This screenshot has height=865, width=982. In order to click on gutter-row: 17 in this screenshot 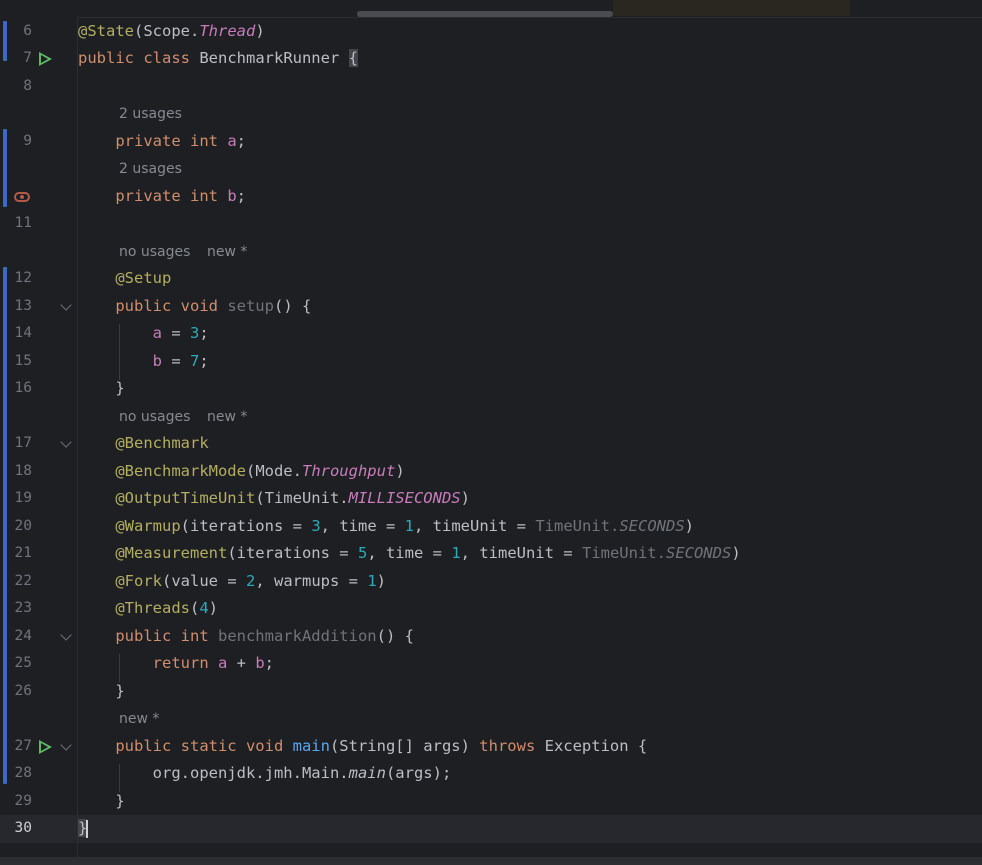, I will do `click(38, 444)`.